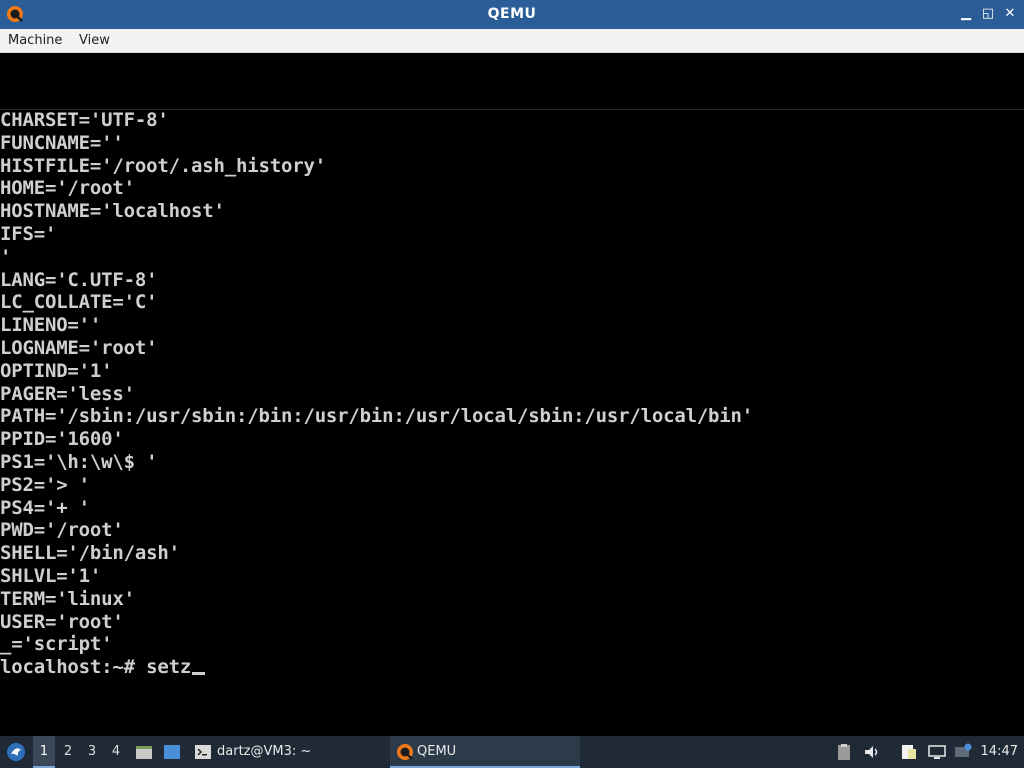 The height and width of the screenshot is (768, 1024). I want to click on show-desktop-icon, so click(172, 752).